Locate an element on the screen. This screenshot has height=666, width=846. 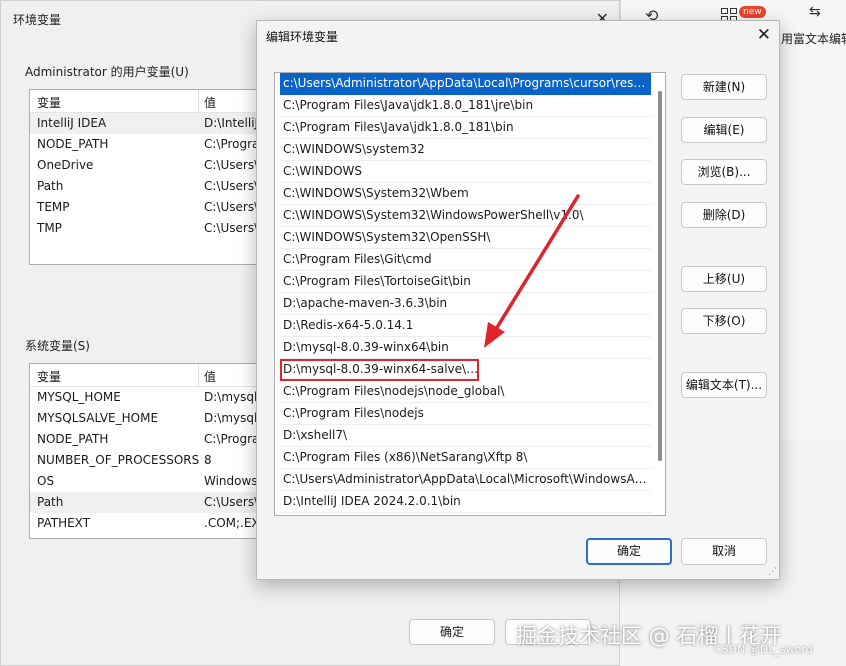
table-row: NUMBER_OF_PROCESSORS 8 is located at coordinates (145, 460).